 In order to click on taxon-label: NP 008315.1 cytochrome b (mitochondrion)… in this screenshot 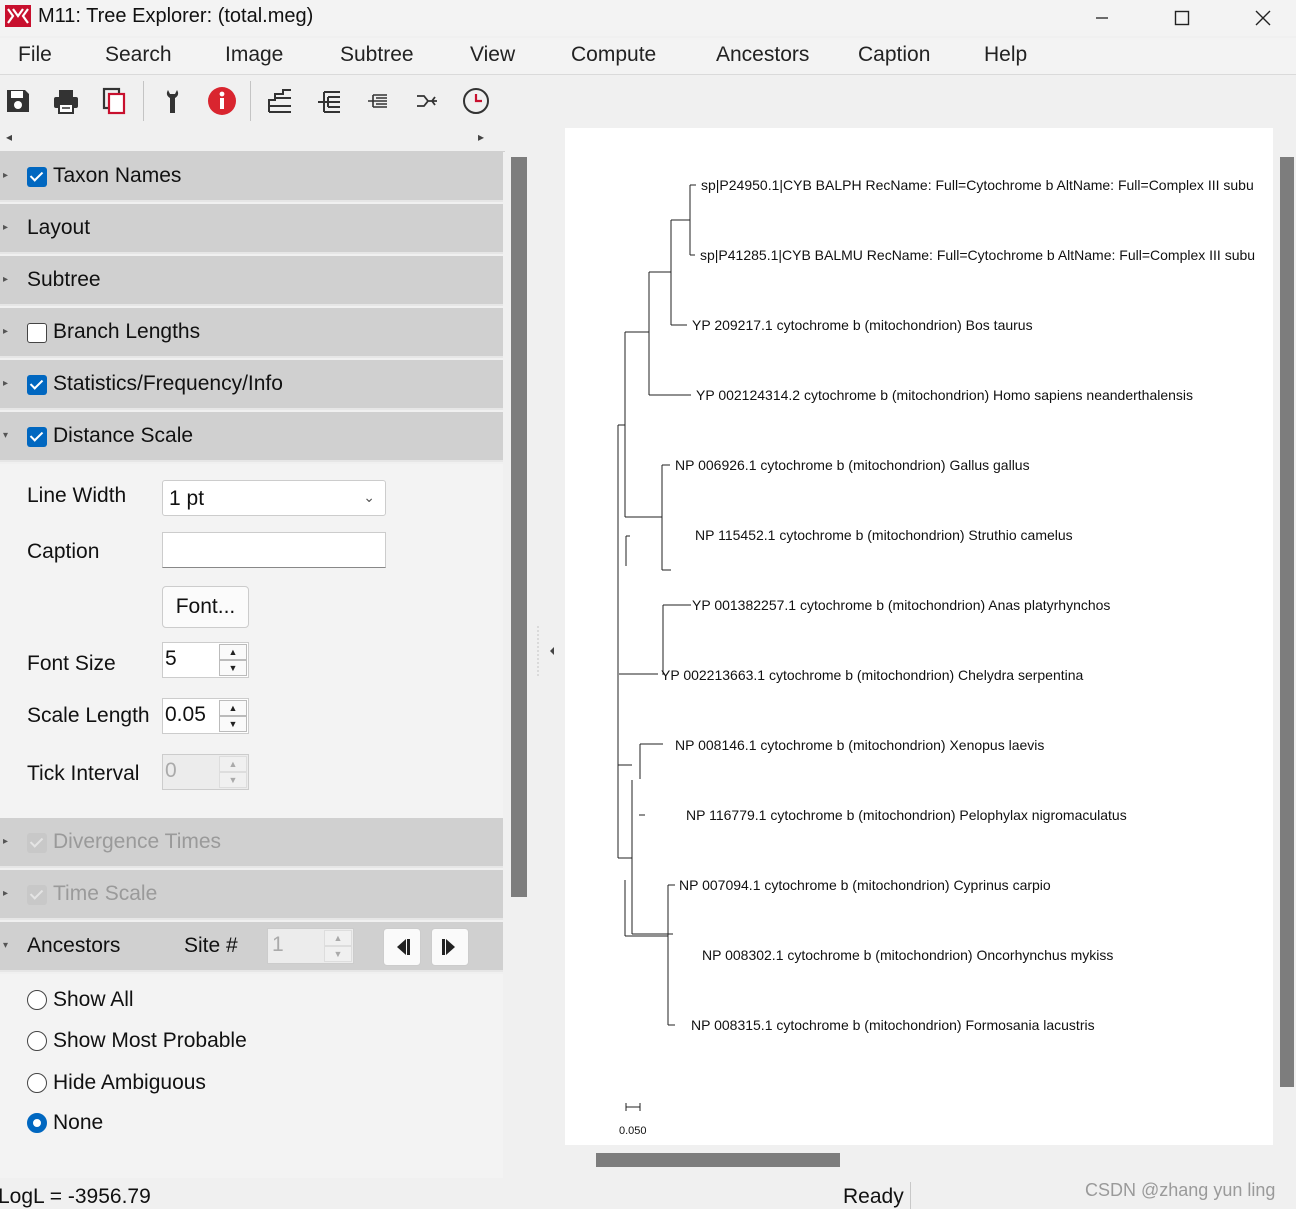, I will do `click(893, 1025)`.